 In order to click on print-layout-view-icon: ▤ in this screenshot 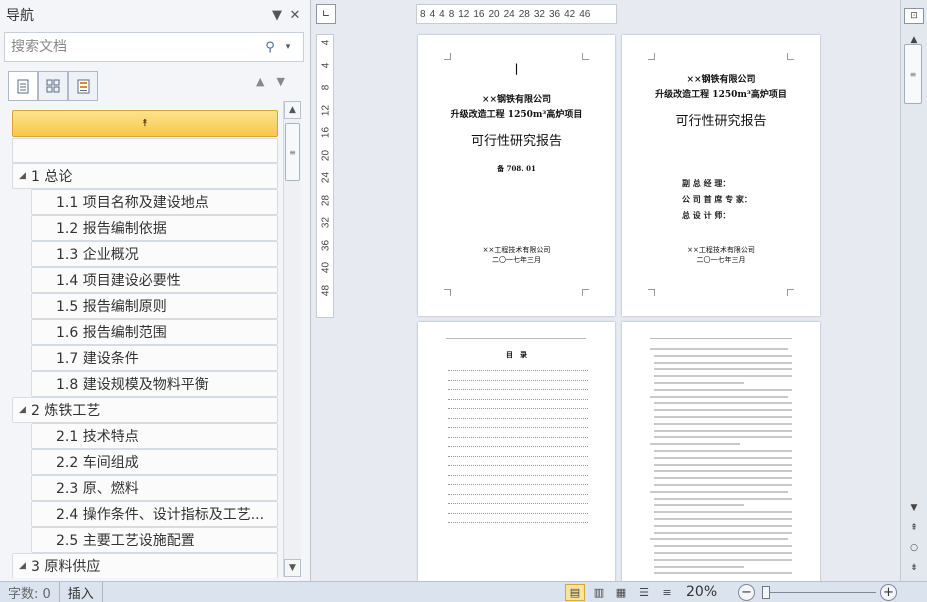, I will do `click(575, 592)`.